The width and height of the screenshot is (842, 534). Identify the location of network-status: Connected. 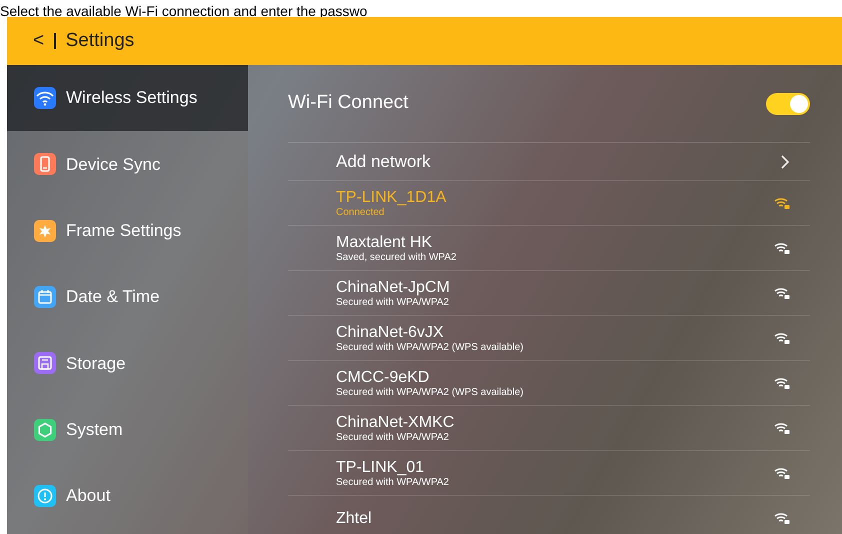
(361, 212).